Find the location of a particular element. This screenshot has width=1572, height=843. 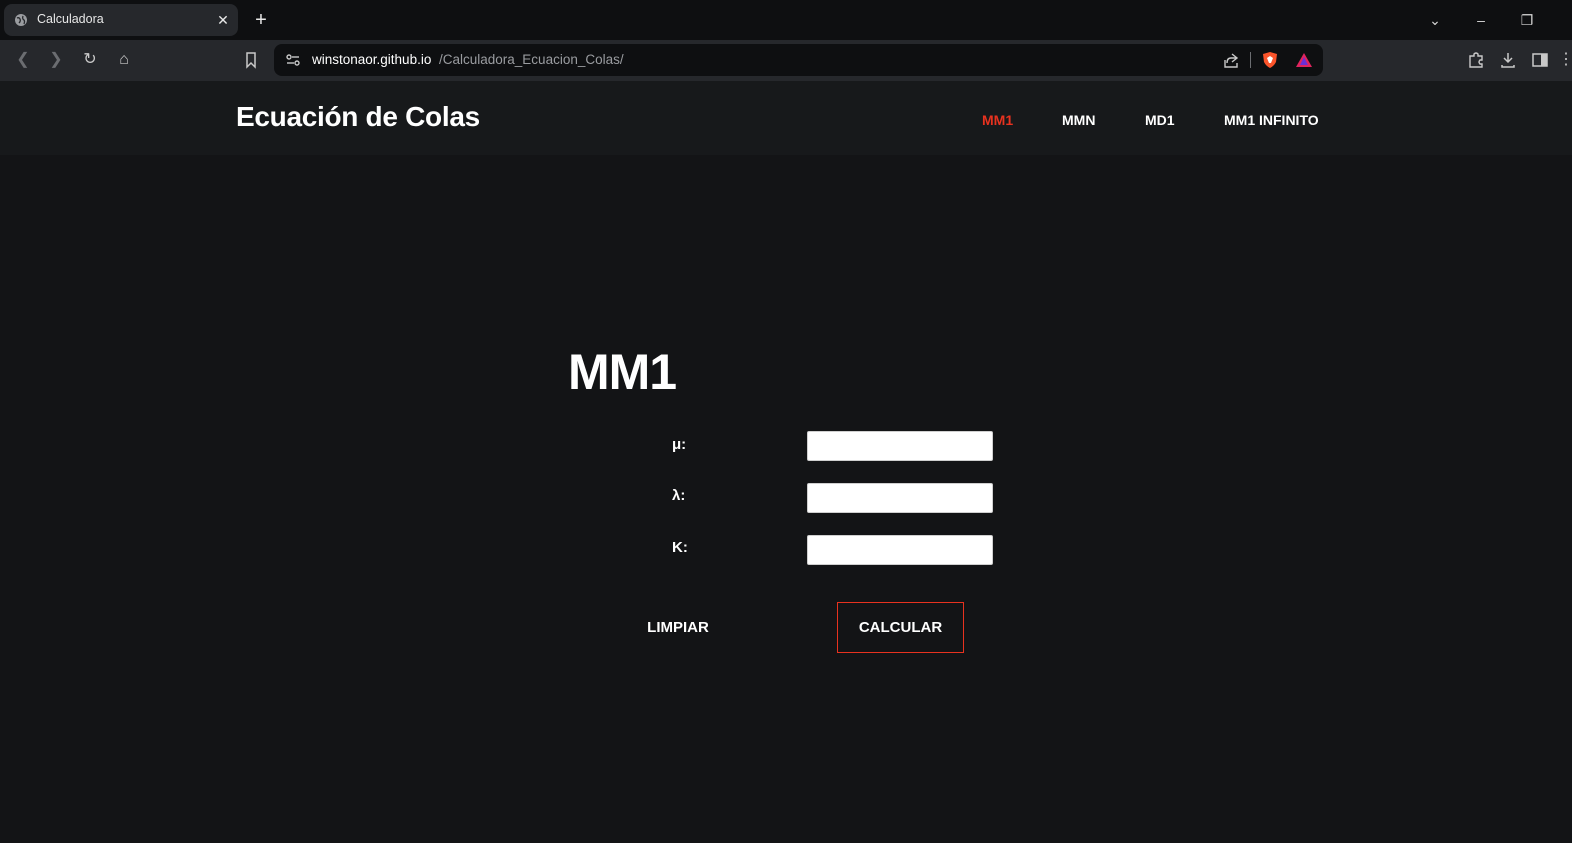

download-icon is located at coordinates (1508, 60).